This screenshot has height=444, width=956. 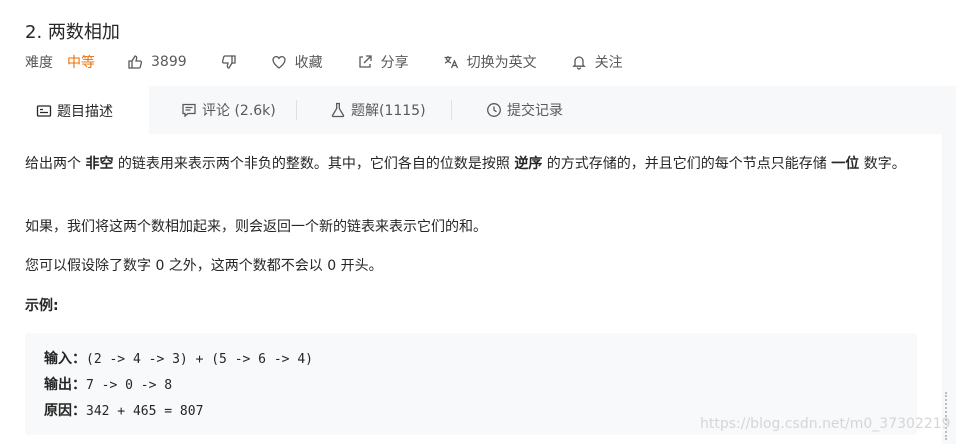 I want to click on description-paragraph-2: 如果，我们将这两个数相加起来，则会返回一个新的链表来表示它们的和。, so click(x=256, y=227).